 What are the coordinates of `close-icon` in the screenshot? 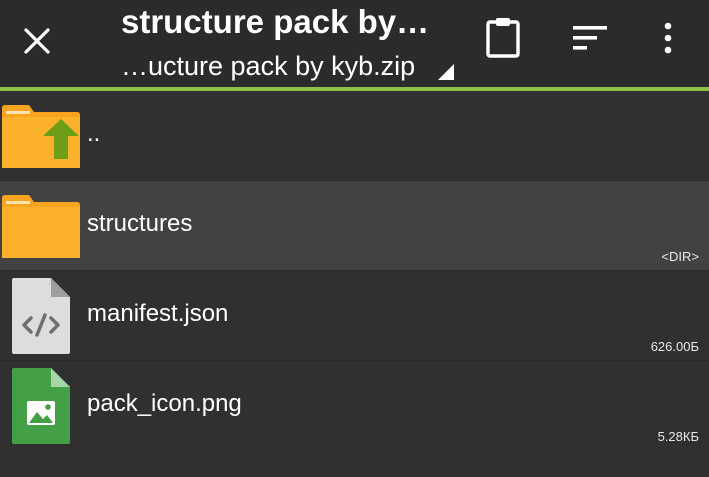 It's located at (37, 41).